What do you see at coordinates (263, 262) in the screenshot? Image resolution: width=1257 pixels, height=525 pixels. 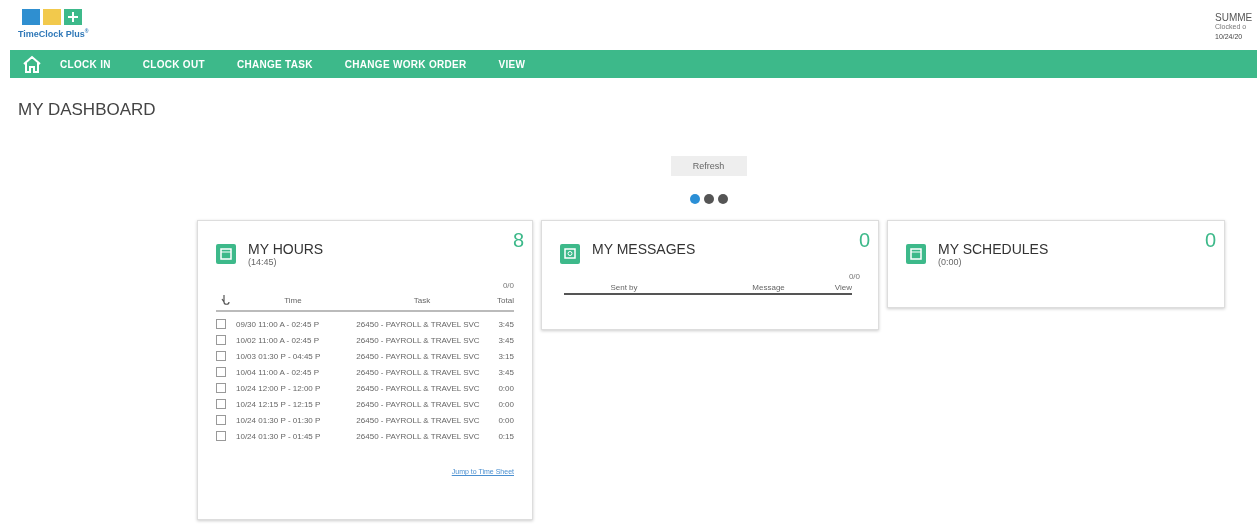 I see `card-subtitle: (14:45)` at bounding box center [263, 262].